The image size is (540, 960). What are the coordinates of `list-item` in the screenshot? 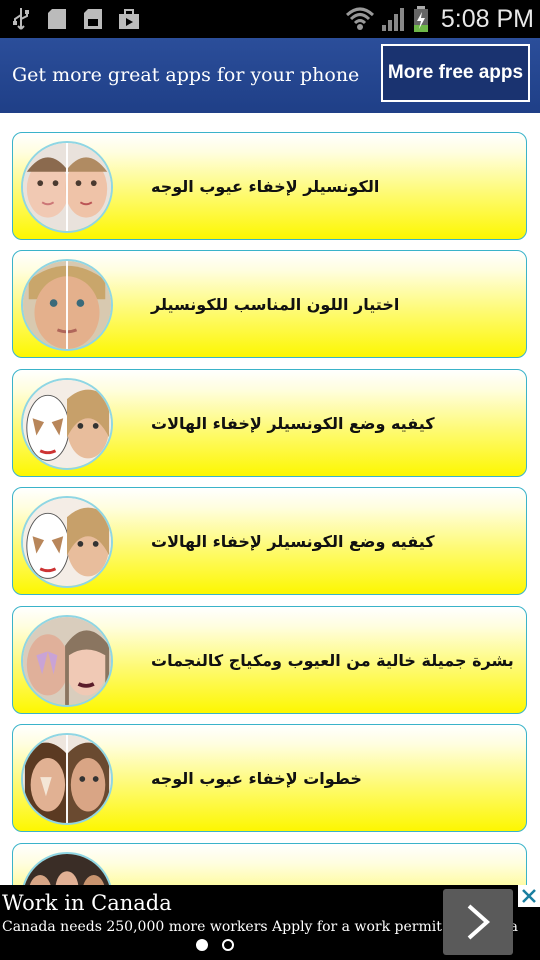 It's located at (269, 864).